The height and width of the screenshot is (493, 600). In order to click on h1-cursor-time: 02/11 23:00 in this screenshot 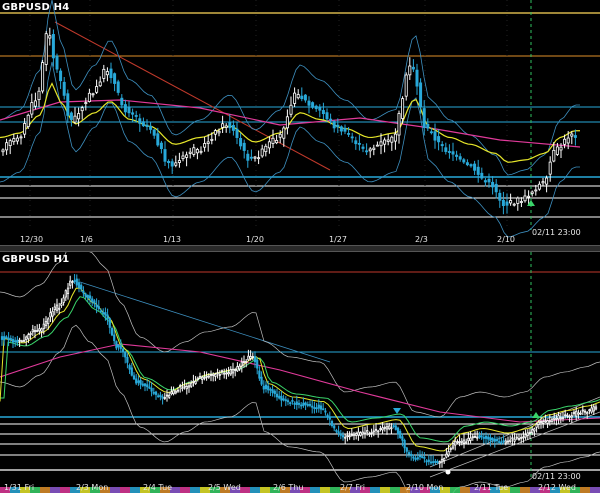, I will do `click(556, 476)`.